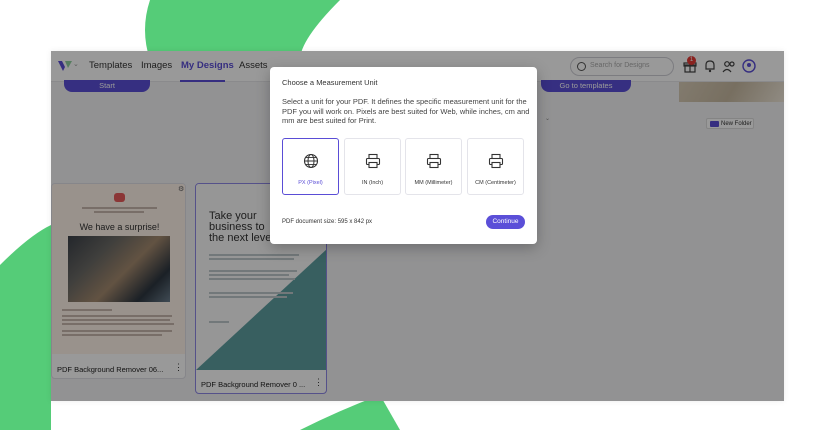 This screenshot has height=430, width=834. I want to click on globe-icon, so click(311, 161).